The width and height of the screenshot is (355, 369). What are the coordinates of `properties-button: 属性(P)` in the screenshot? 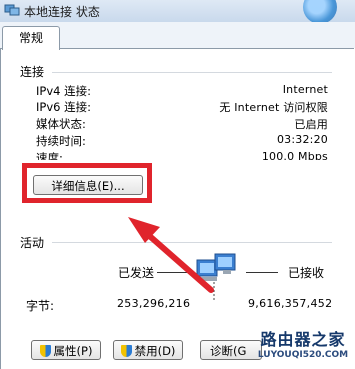 It's located at (66, 350).